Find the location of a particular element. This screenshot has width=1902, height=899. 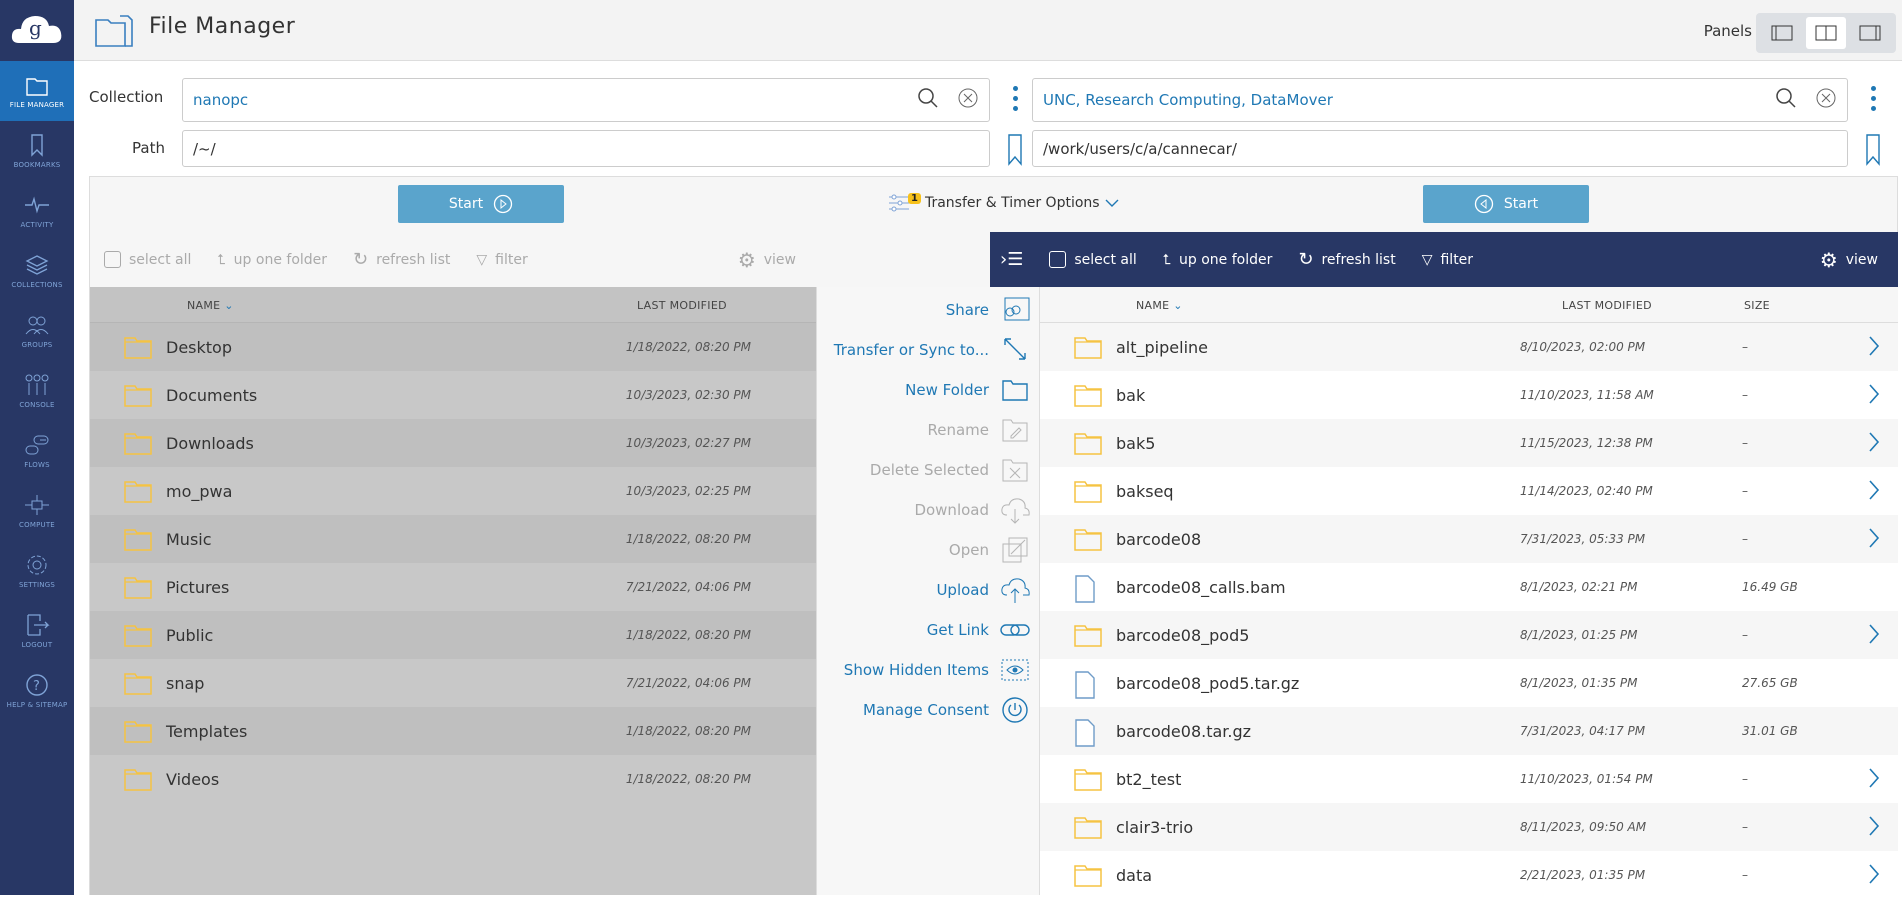

menu-item-new-folder: New Folder is located at coordinates (947, 390).